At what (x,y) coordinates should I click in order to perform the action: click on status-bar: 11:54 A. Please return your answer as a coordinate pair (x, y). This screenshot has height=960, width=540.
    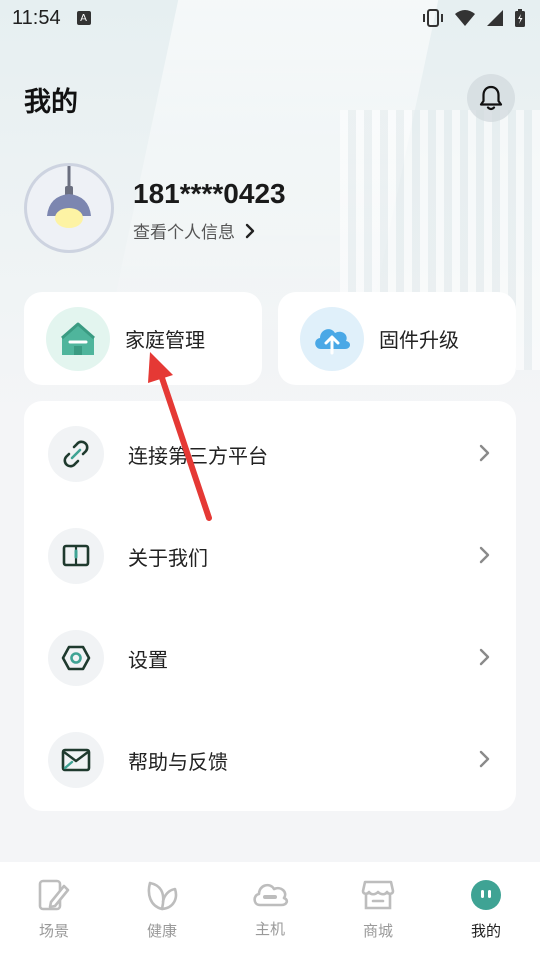
    Looking at the image, I should click on (270, 18).